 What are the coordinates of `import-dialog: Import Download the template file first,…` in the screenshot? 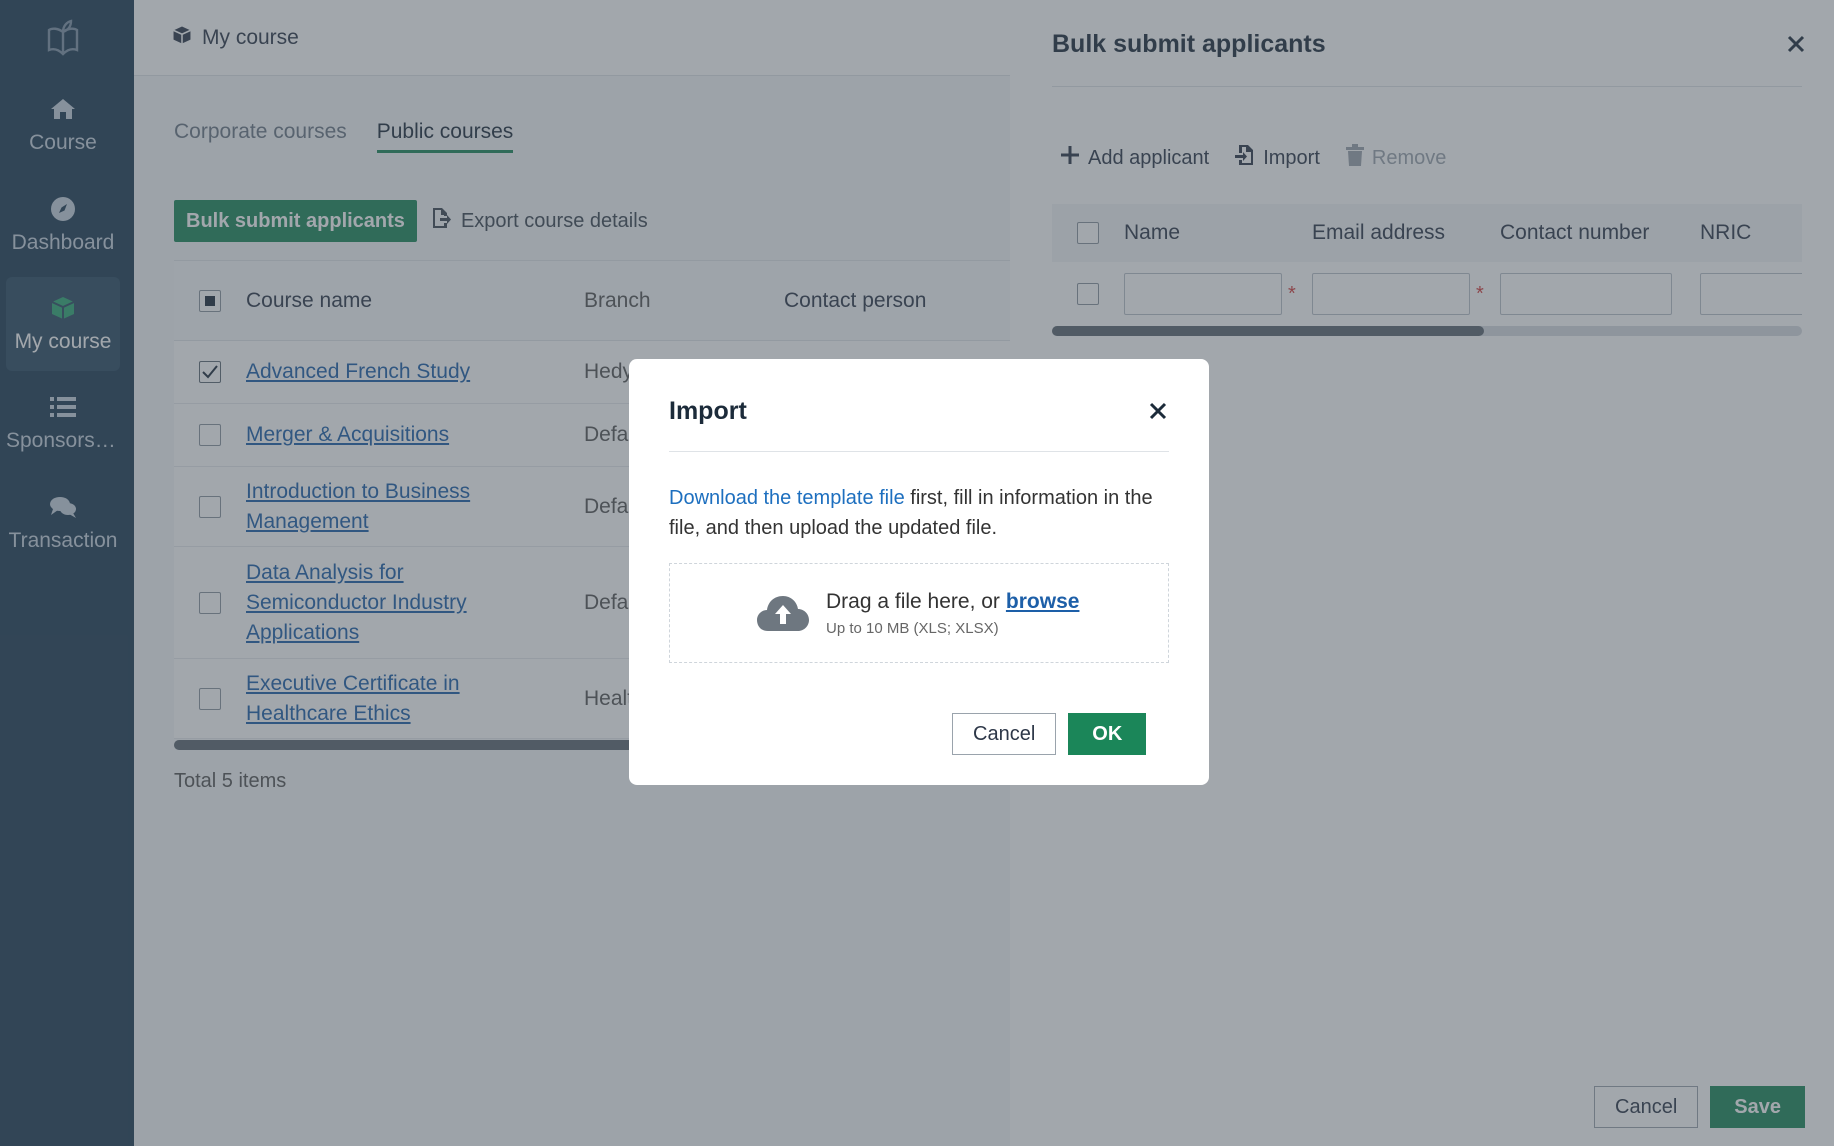 It's located at (919, 572).